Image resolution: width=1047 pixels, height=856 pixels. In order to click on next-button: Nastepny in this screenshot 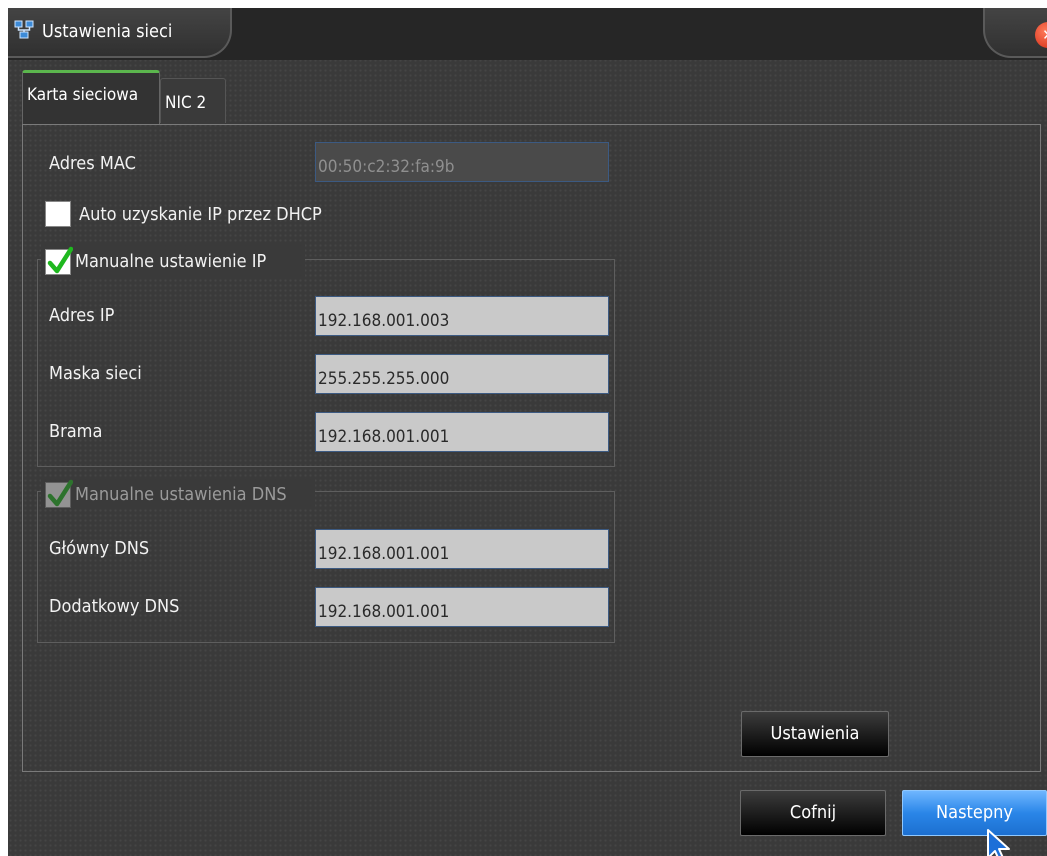, I will do `click(974, 813)`.